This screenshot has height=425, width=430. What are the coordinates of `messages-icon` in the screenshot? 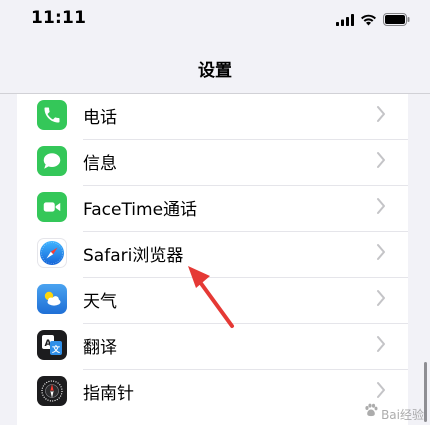 It's located at (52, 161).